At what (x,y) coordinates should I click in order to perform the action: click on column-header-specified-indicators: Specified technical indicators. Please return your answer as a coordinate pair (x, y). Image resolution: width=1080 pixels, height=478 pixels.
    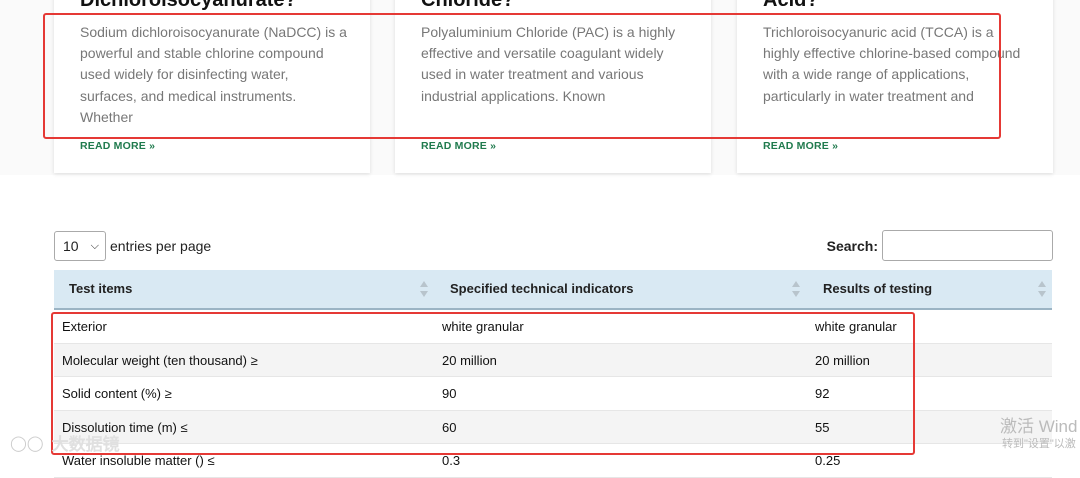
    Looking at the image, I should click on (542, 289).